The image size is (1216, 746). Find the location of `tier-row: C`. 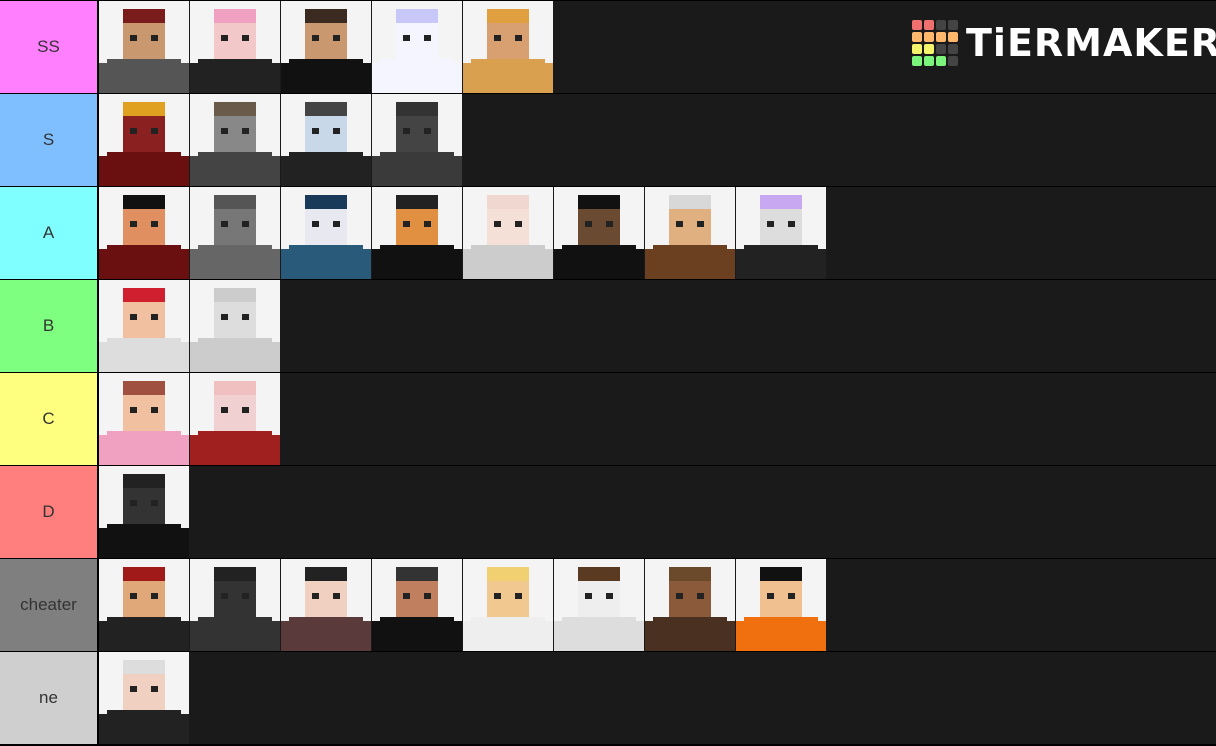

tier-row: C is located at coordinates (608, 419).